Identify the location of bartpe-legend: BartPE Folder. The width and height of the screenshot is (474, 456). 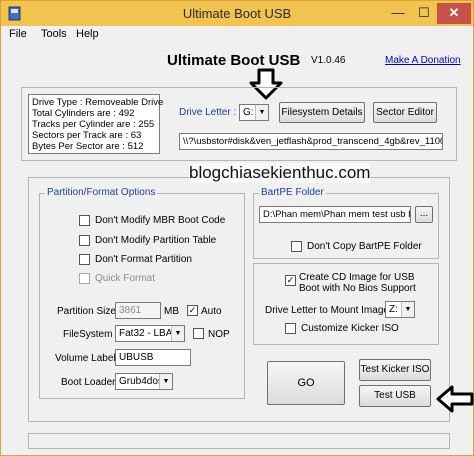
(292, 192).